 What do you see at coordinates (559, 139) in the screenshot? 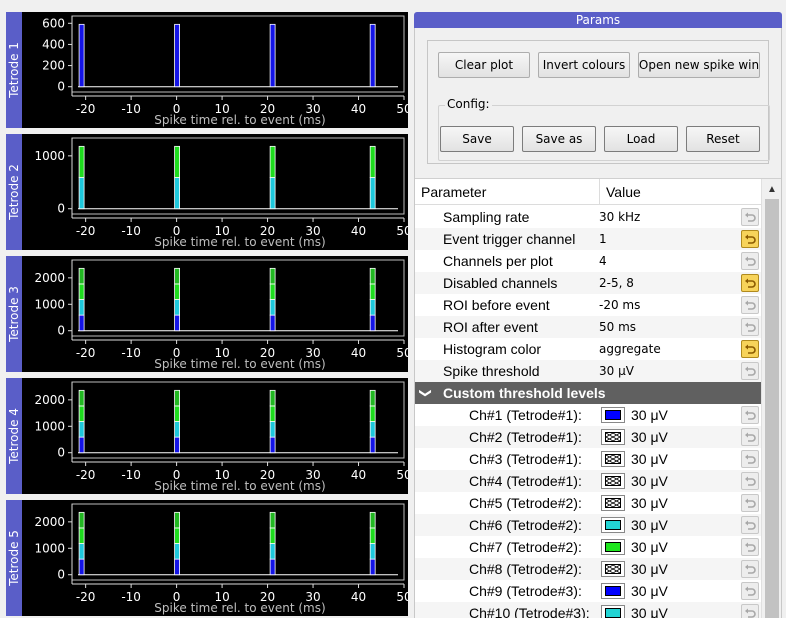
I see `save-as-button: Save as` at bounding box center [559, 139].